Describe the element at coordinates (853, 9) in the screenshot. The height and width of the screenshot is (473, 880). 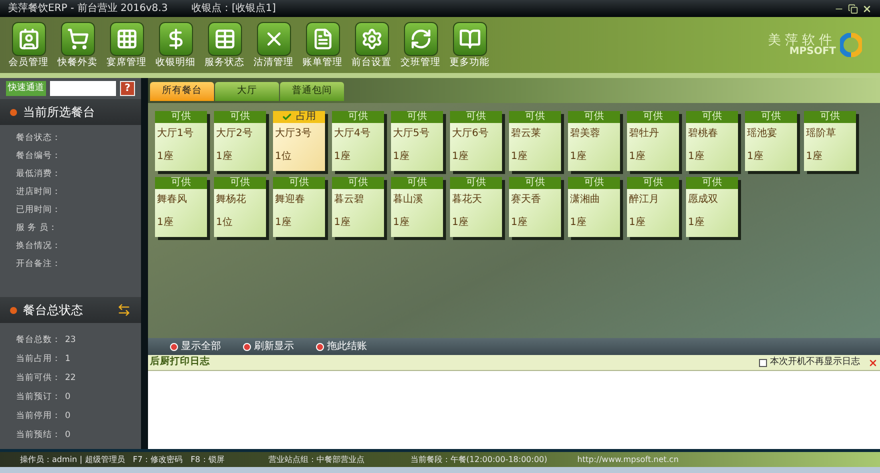
I see `restore-icon` at that location.